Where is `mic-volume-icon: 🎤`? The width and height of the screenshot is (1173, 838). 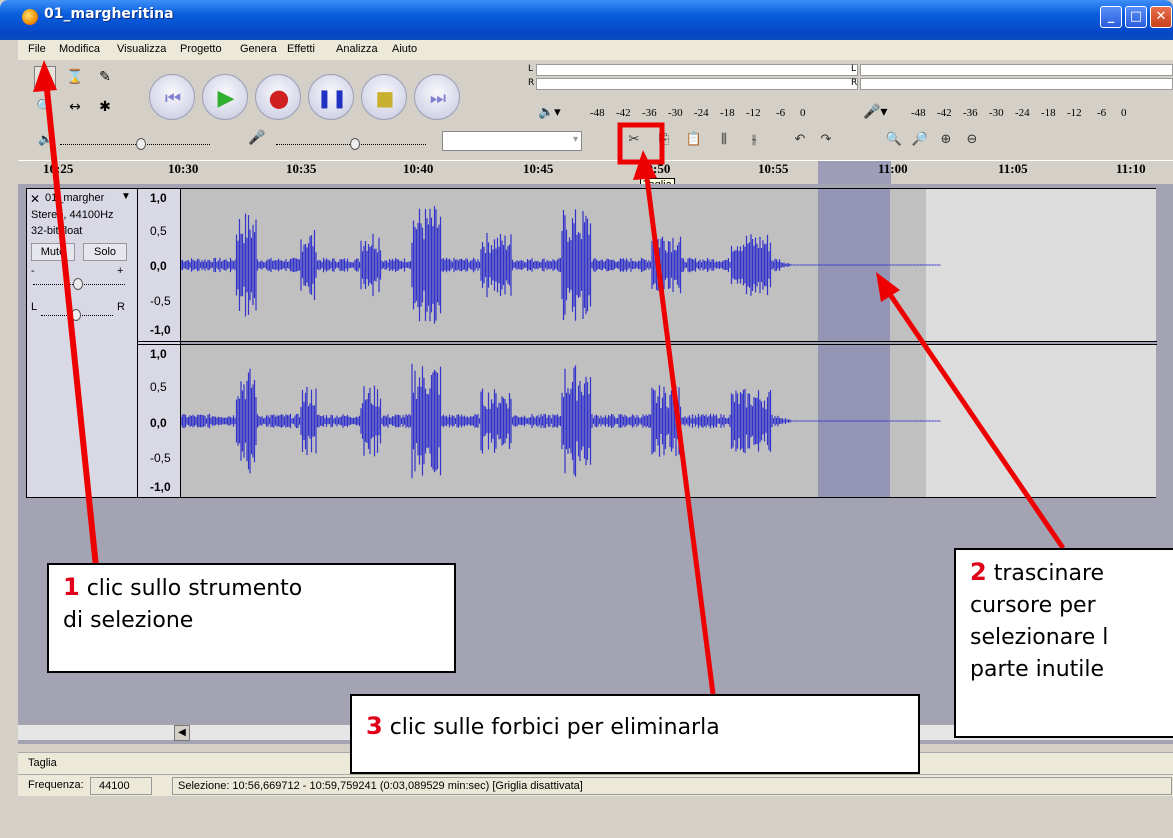 mic-volume-icon: 🎤 is located at coordinates (257, 138).